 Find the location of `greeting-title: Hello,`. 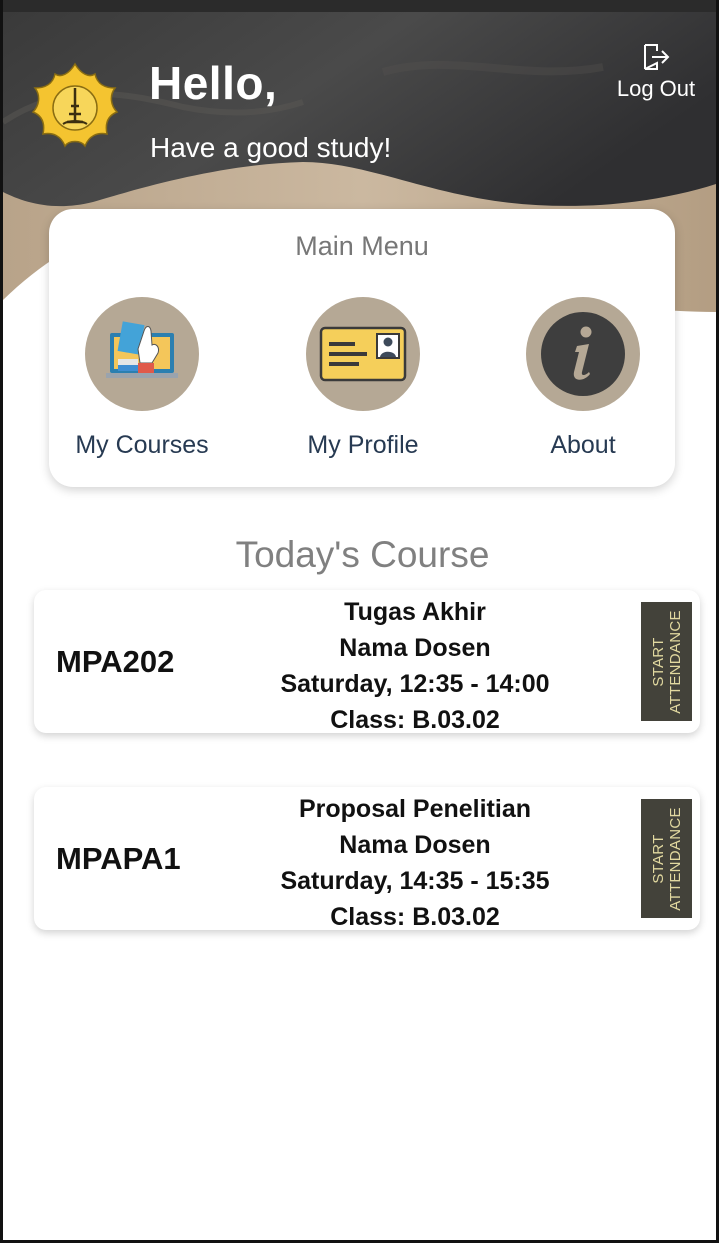

greeting-title: Hello, is located at coordinates (213, 83).